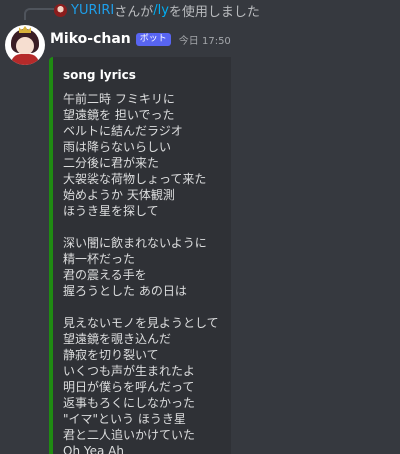 This screenshot has height=454, width=400. Describe the element at coordinates (117, 147) in the screenshot. I see `lyric-line: 雨は降らないらしい` at that location.